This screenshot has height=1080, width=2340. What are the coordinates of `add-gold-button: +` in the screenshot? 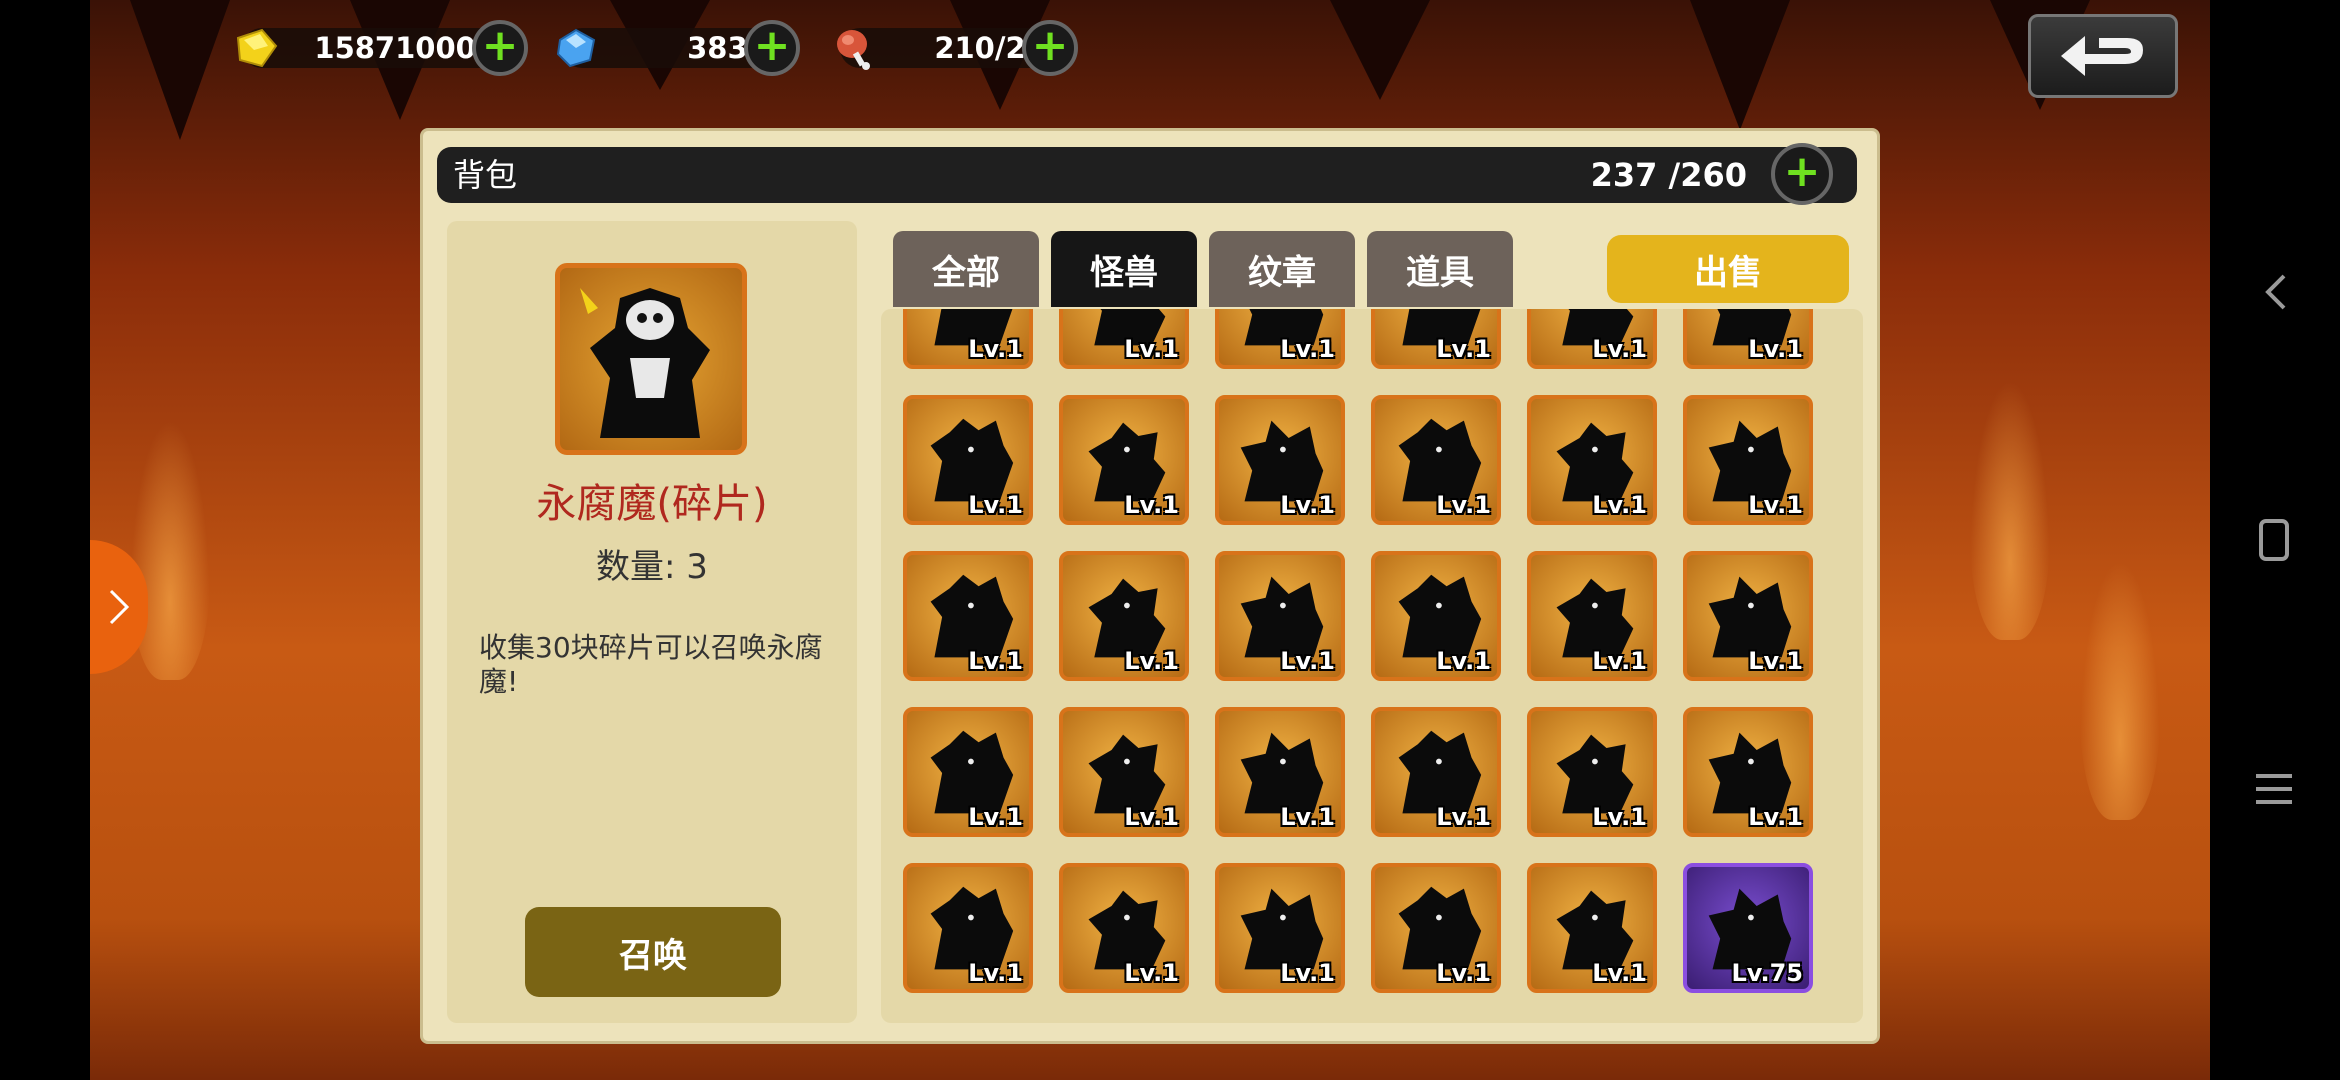 It's located at (500, 48).